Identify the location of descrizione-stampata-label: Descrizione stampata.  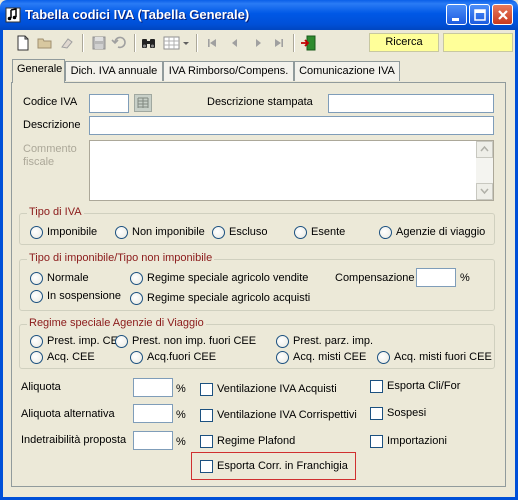
(260, 102).